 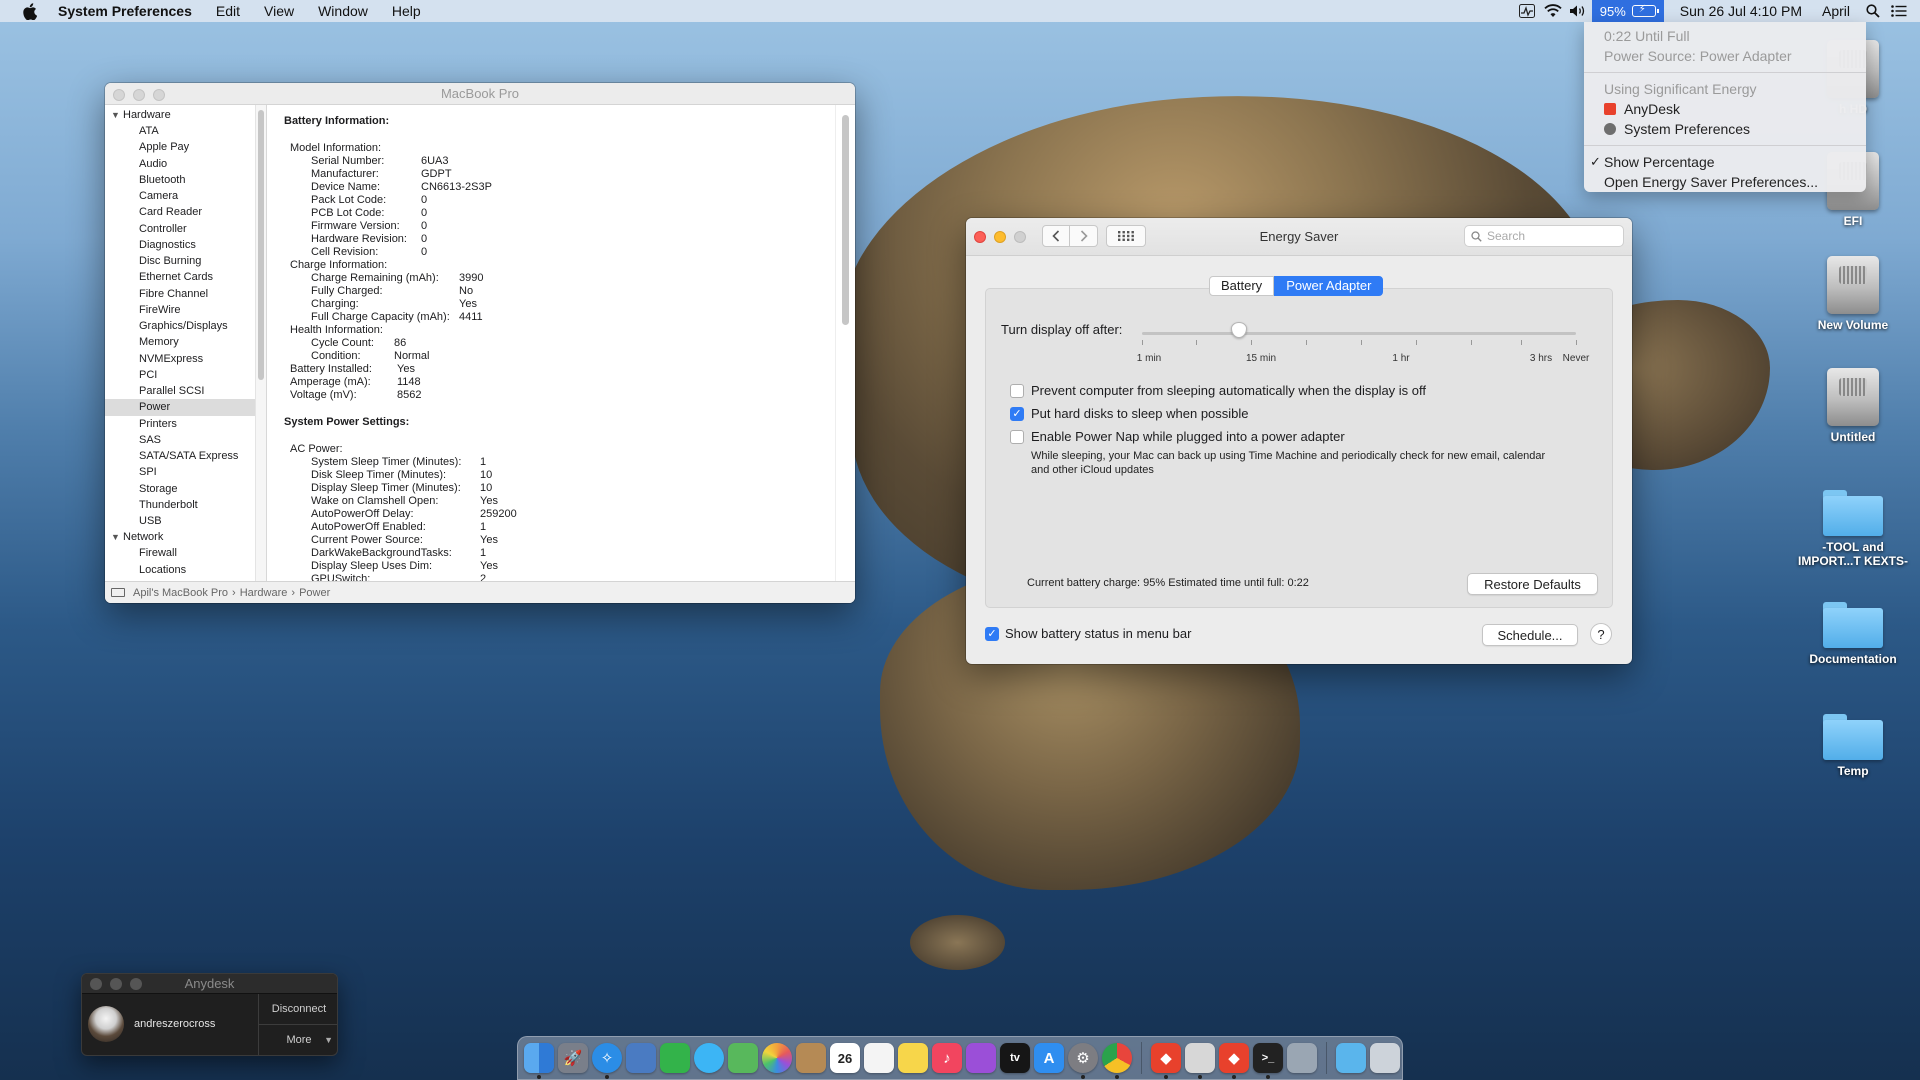 I want to click on menu-help: Help, so click(x=406, y=11).